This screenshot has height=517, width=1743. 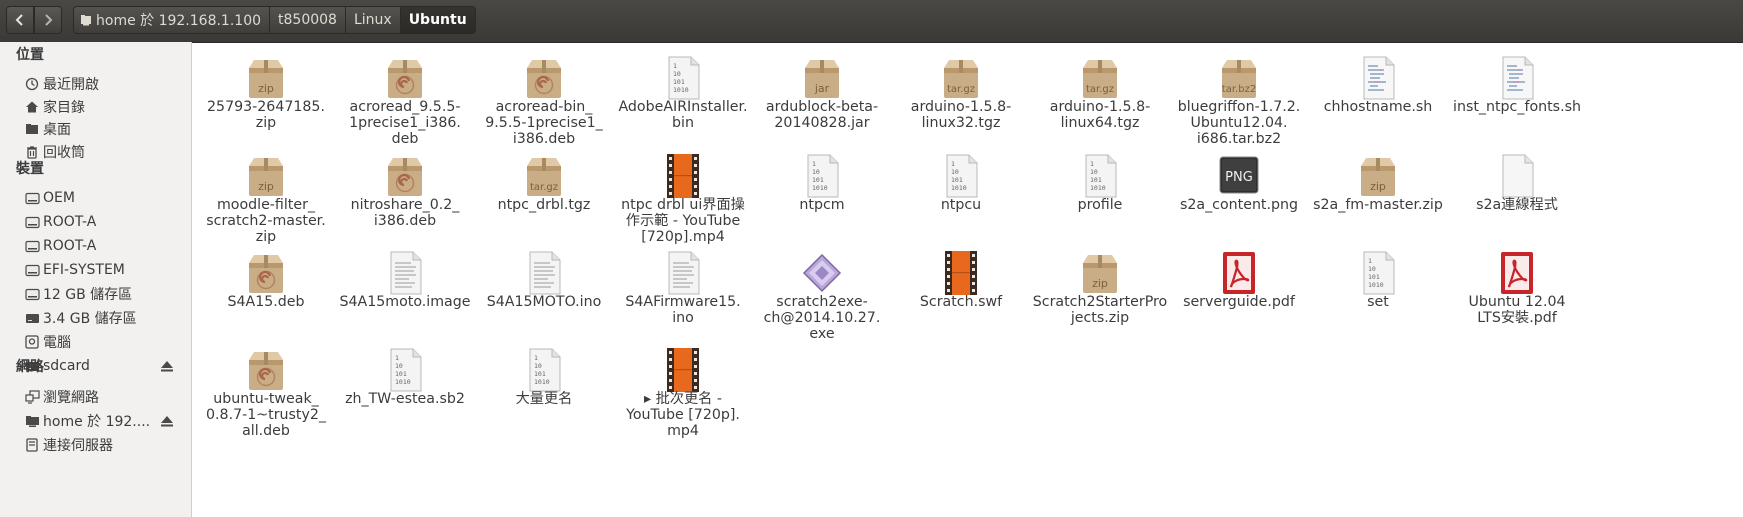 I want to click on file-item: scratch2exe- ch@2014.10.27. exe, so click(x=822, y=289).